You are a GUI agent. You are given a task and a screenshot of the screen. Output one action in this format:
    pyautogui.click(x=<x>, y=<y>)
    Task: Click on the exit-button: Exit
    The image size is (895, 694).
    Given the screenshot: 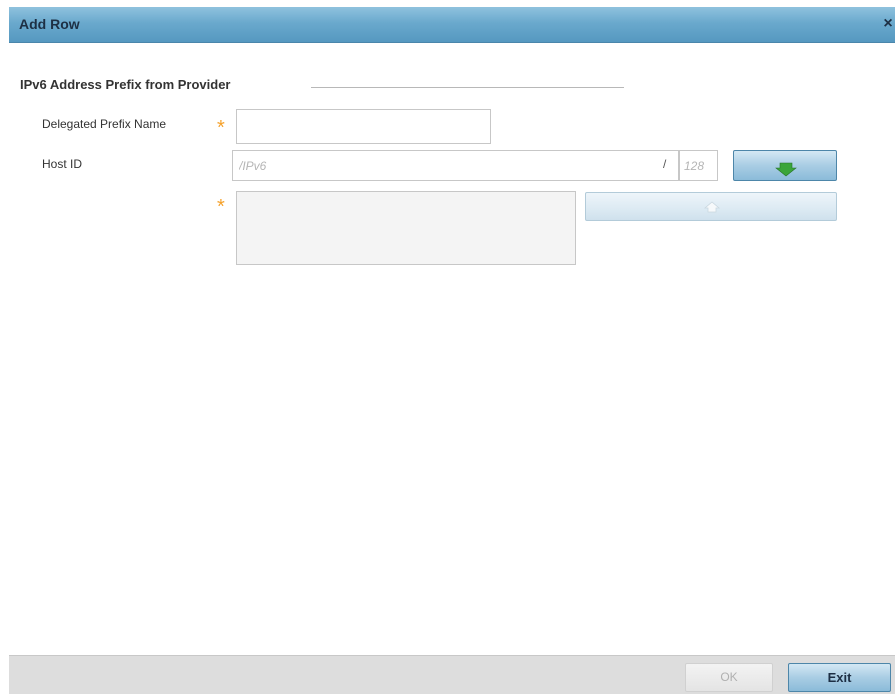 What is the action you would take?
    pyautogui.click(x=839, y=677)
    